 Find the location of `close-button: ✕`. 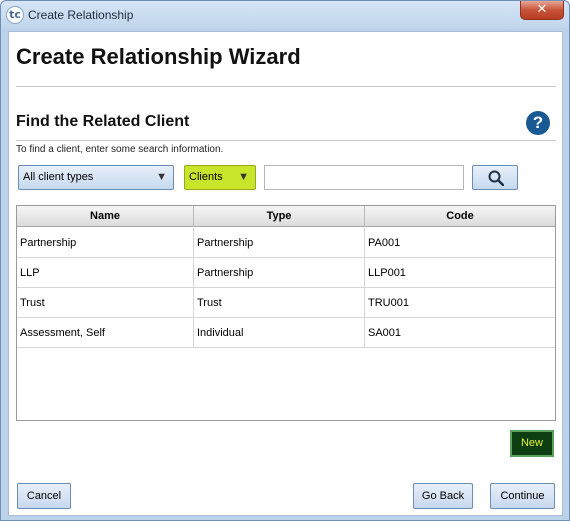

close-button: ✕ is located at coordinates (542, 10).